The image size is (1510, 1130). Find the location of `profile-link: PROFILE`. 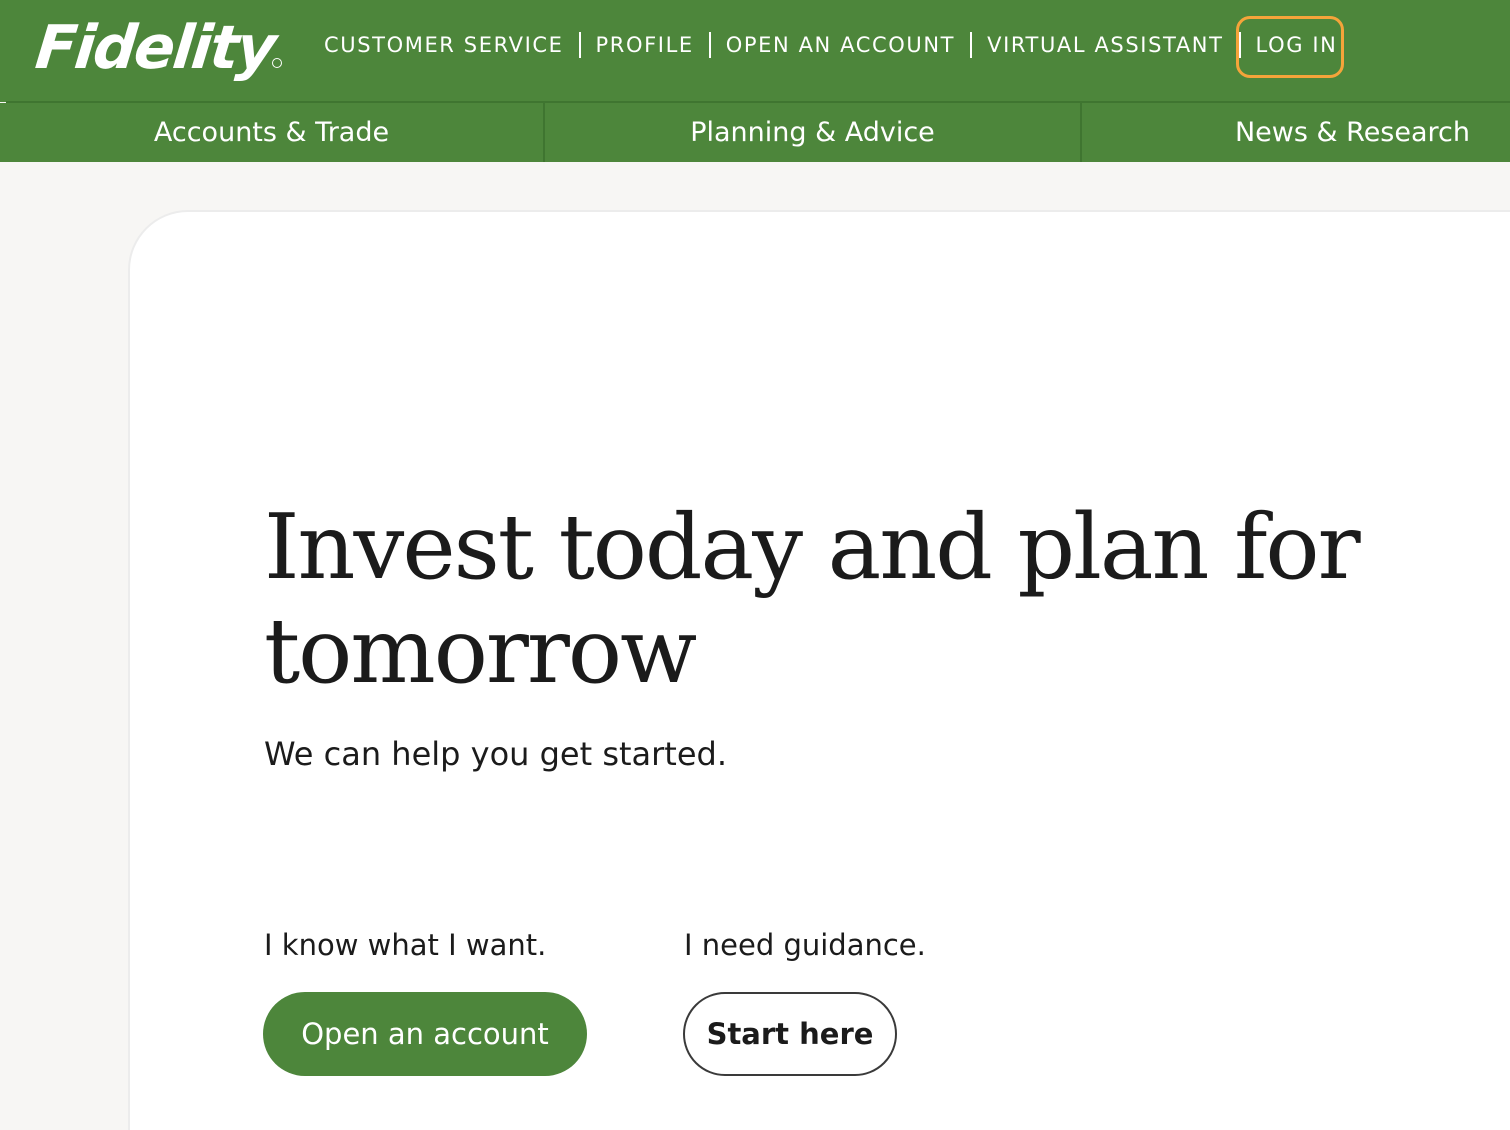

profile-link: PROFILE is located at coordinates (645, 45).